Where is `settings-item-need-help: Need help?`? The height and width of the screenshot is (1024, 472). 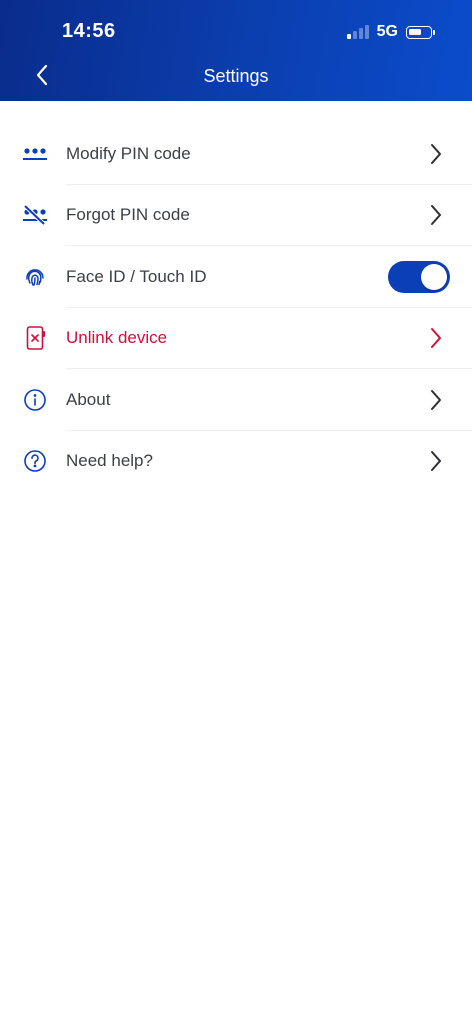 settings-item-need-help: Need help? is located at coordinates (236, 462).